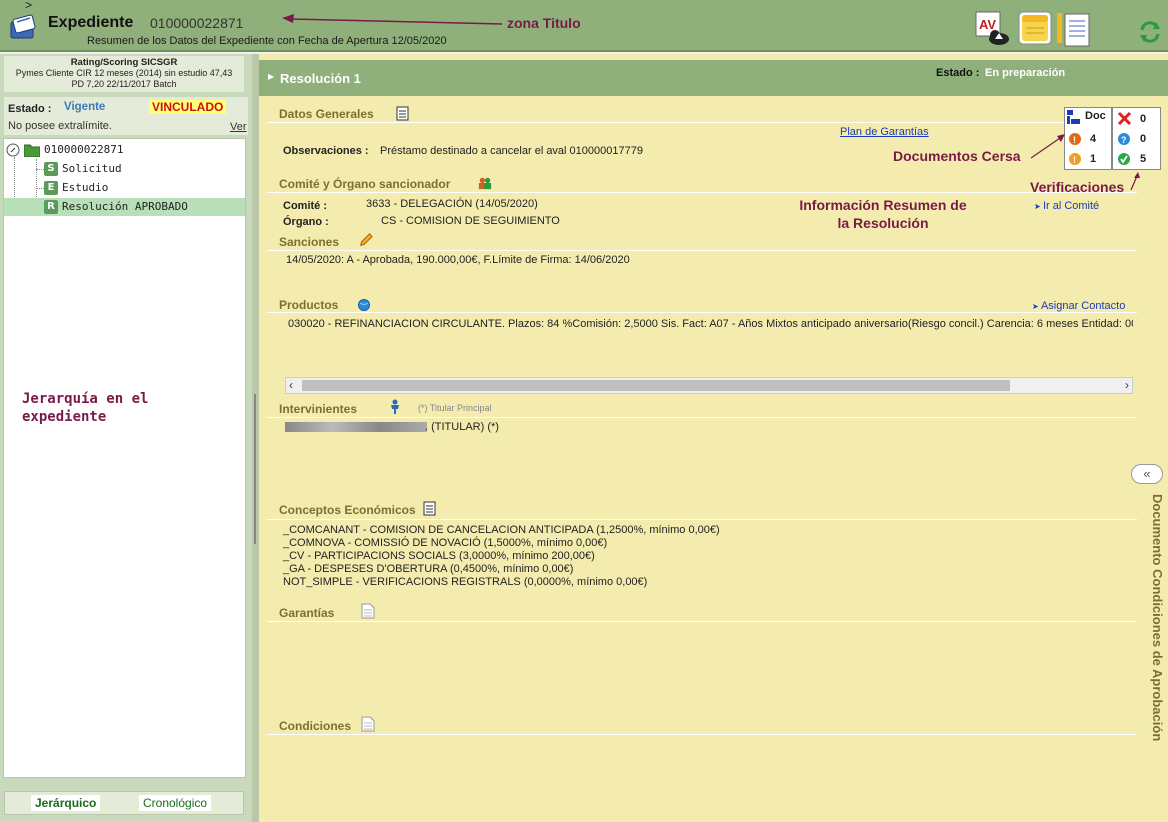 The image size is (1168, 822). I want to click on error-x-icon, so click(1124, 118).